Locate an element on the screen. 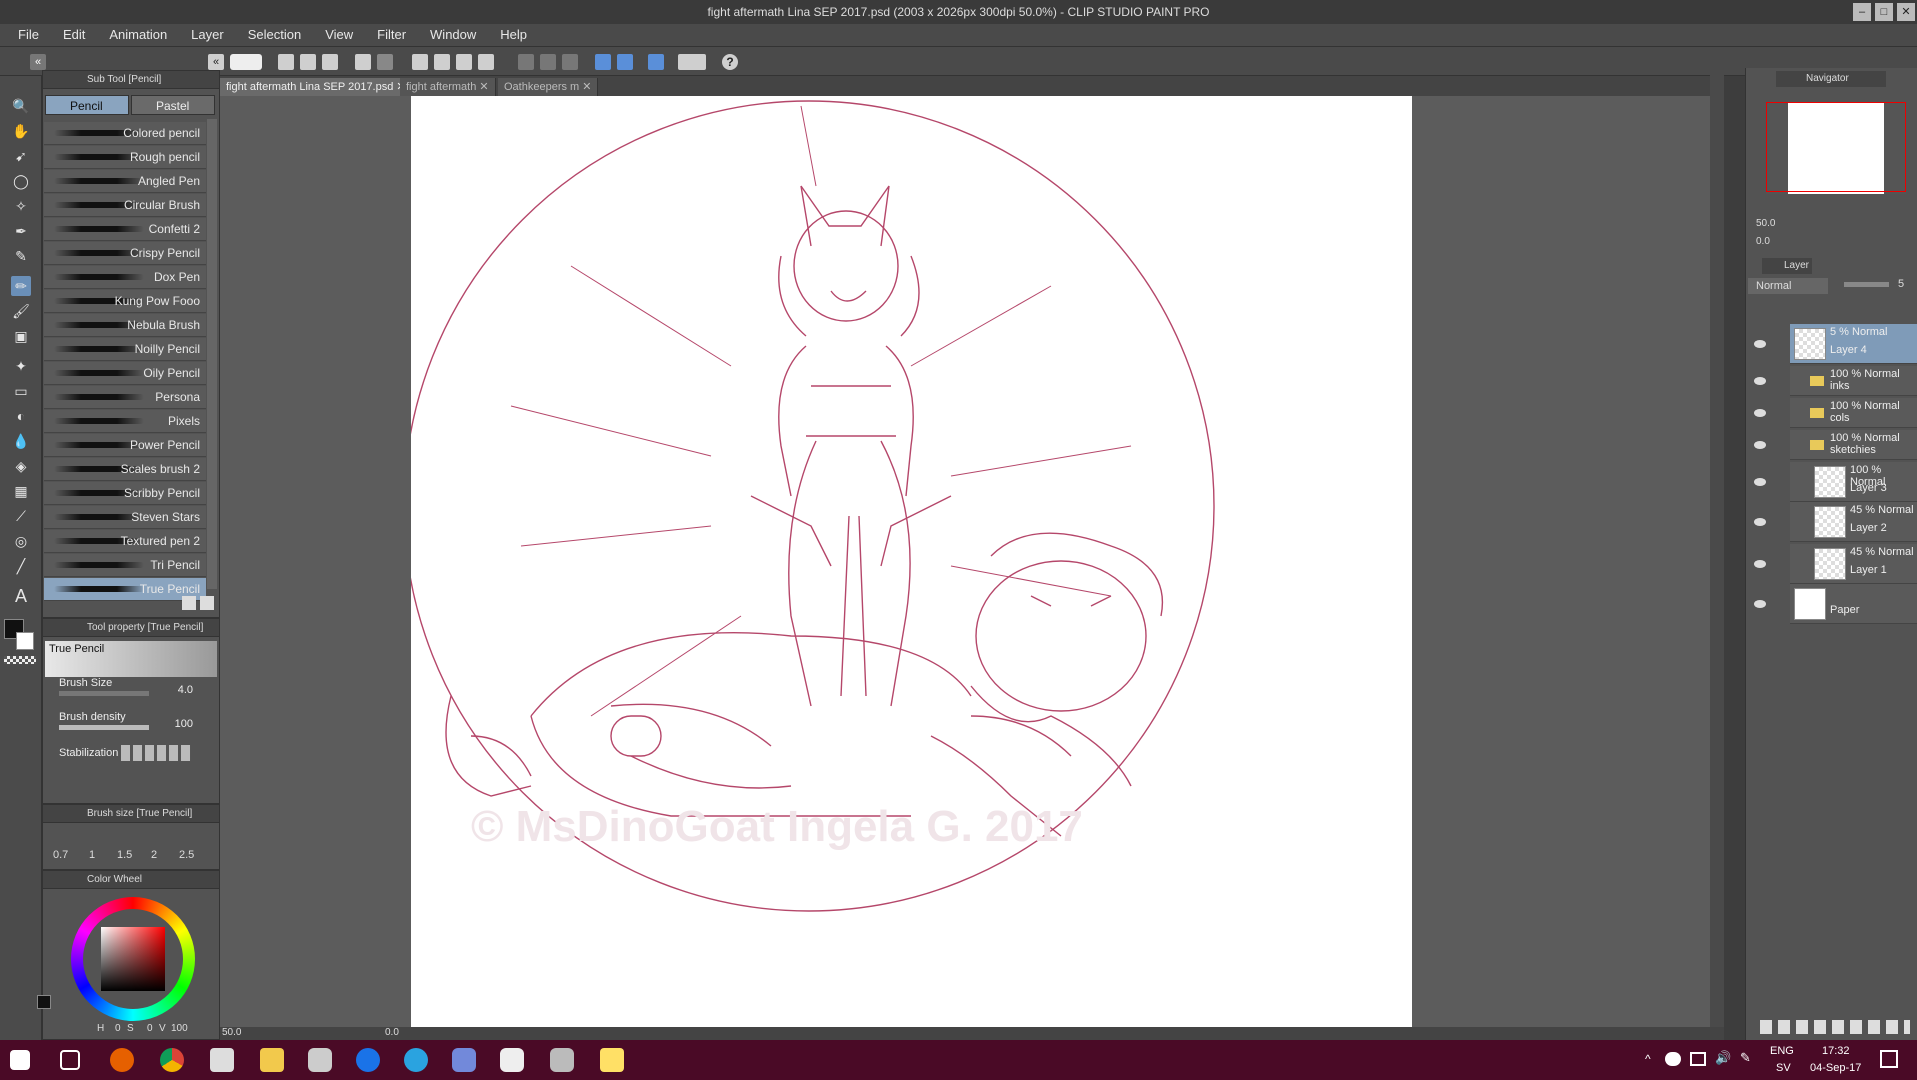  canvas-angle: 0.0 is located at coordinates (392, 1032).